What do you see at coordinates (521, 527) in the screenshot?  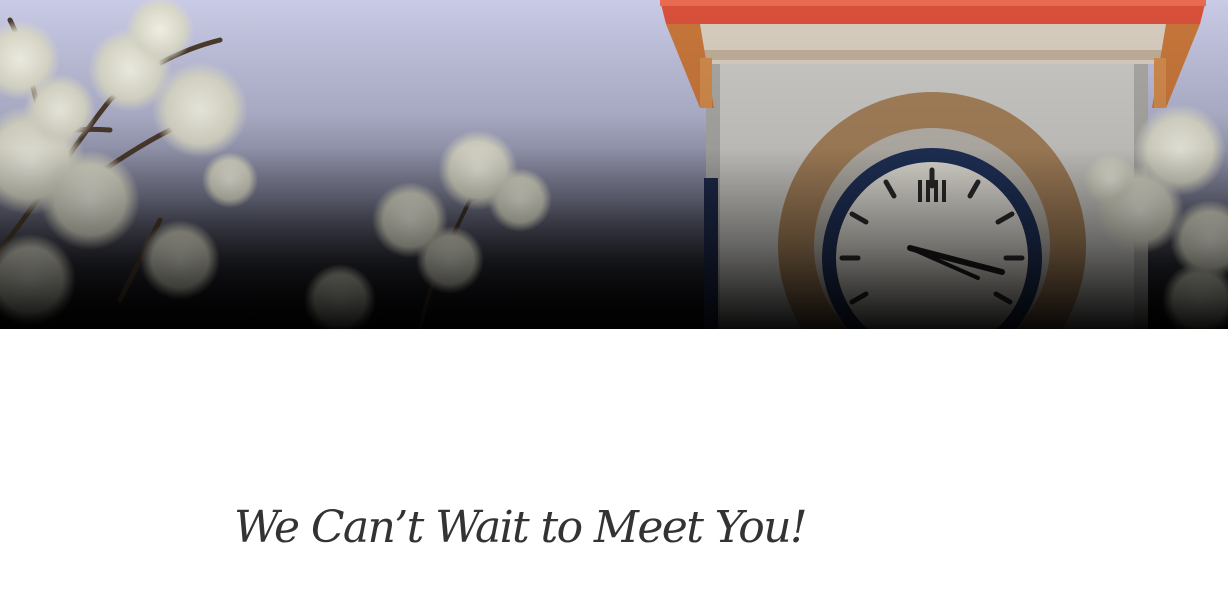 I see `page-heading: We Can’t Wait to Meet You!` at bounding box center [521, 527].